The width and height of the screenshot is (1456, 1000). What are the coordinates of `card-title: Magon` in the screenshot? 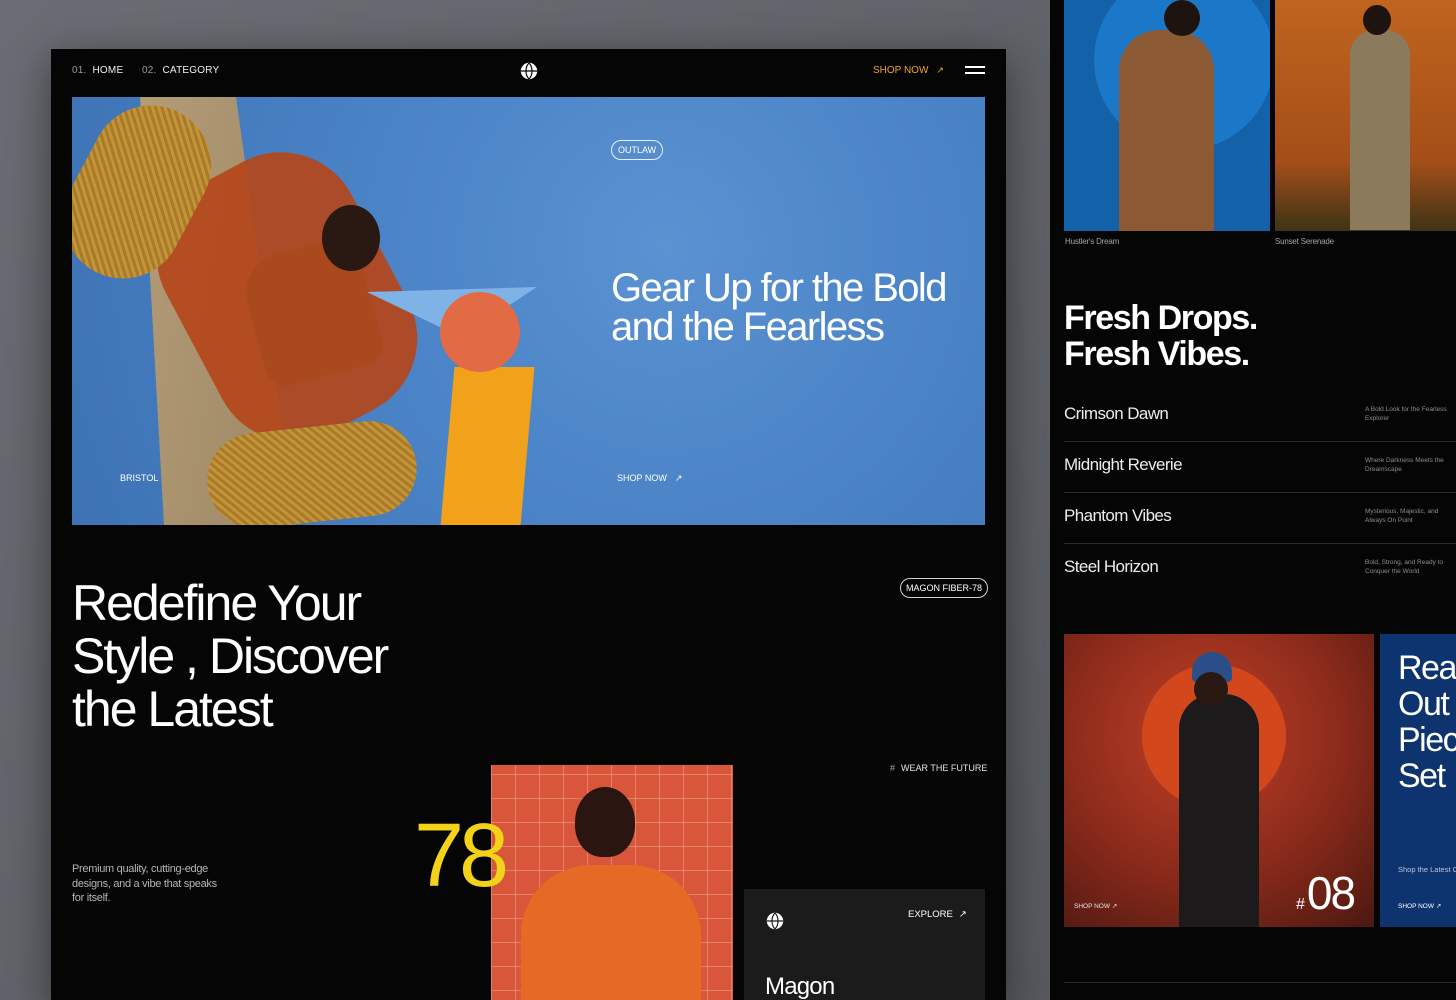 It's located at (800, 986).